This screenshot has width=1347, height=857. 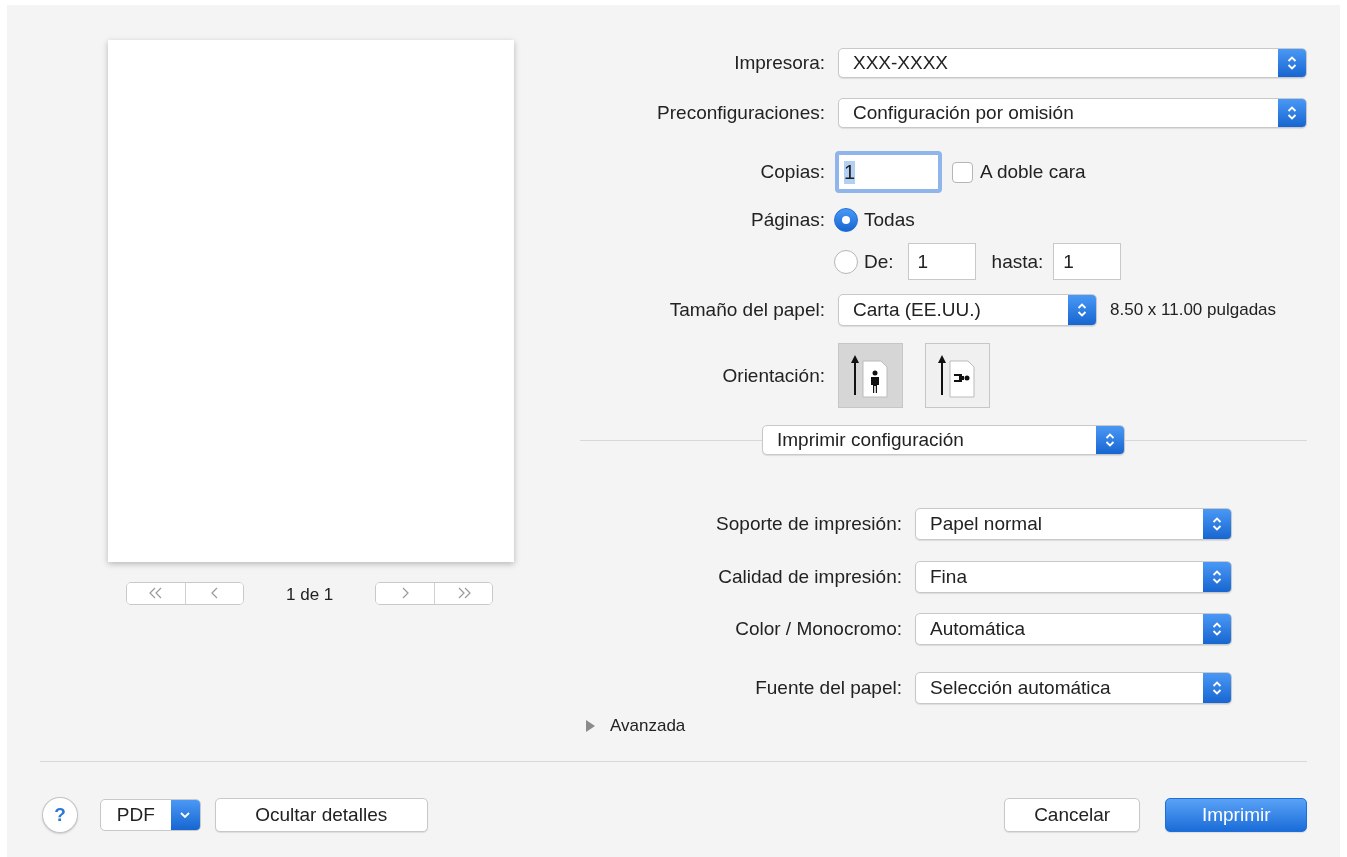 What do you see at coordinates (779, 63) in the screenshot?
I see `field-label: Impresora:` at bounding box center [779, 63].